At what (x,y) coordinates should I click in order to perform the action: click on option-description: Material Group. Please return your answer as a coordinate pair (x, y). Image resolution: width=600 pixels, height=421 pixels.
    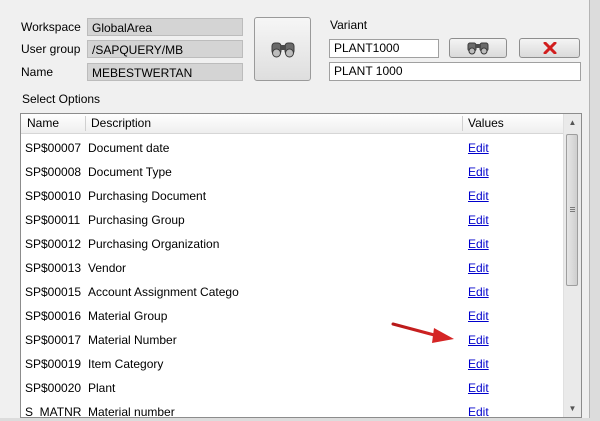
    Looking at the image, I should click on (128, 316).